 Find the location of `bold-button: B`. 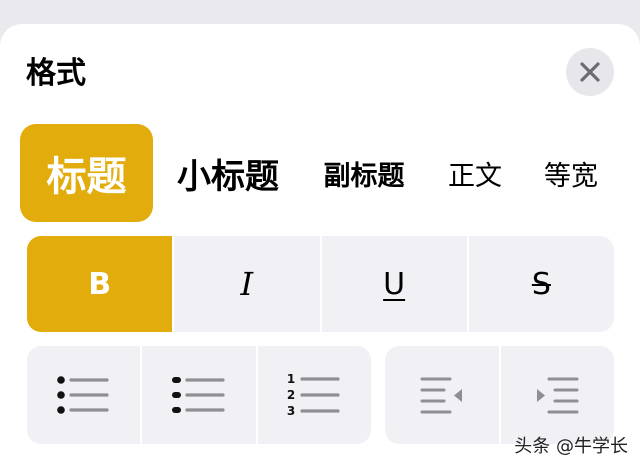

bold-button: B is located at coordinates (100, 284).